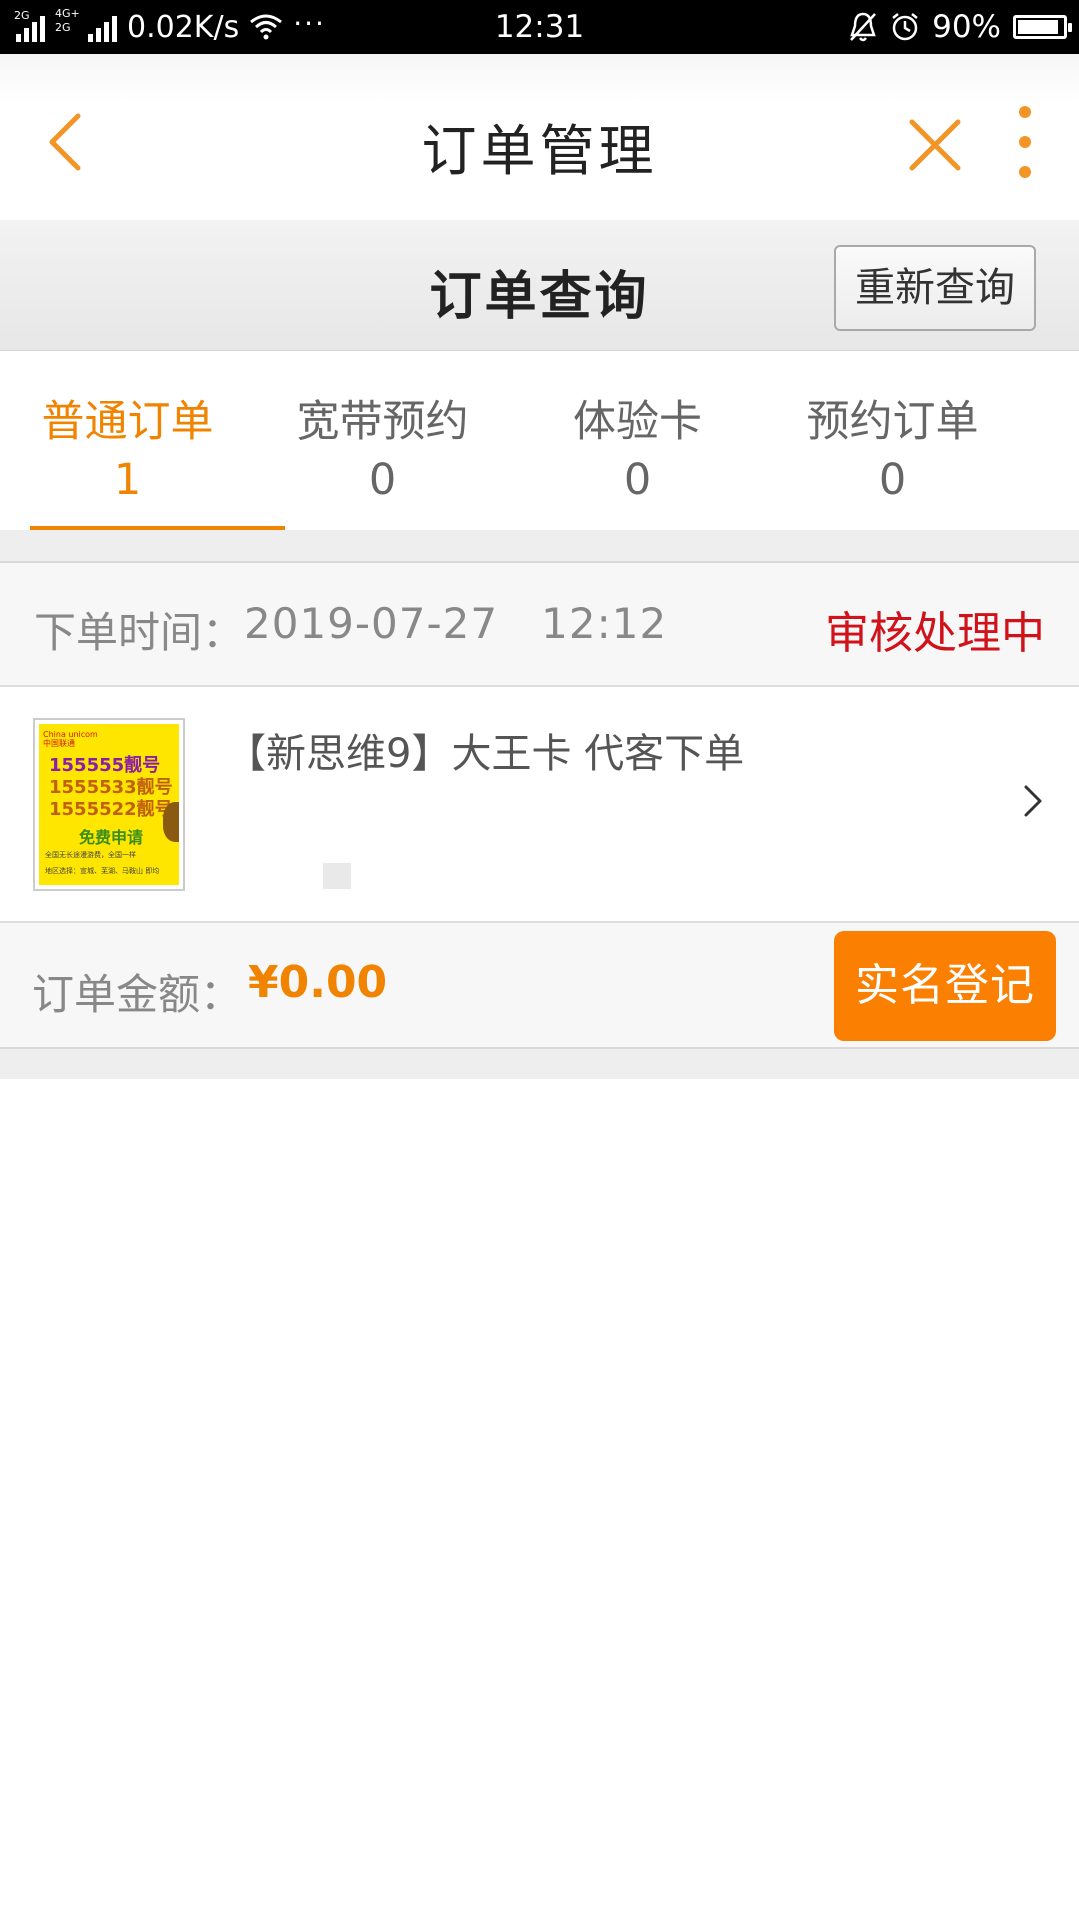  I want to click on order-time-label: 下单时间：, so click(139, 632).